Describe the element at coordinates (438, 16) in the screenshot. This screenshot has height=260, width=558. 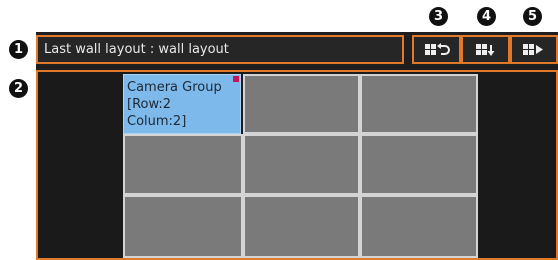
I see `callout-marker-3: 3` at that location.